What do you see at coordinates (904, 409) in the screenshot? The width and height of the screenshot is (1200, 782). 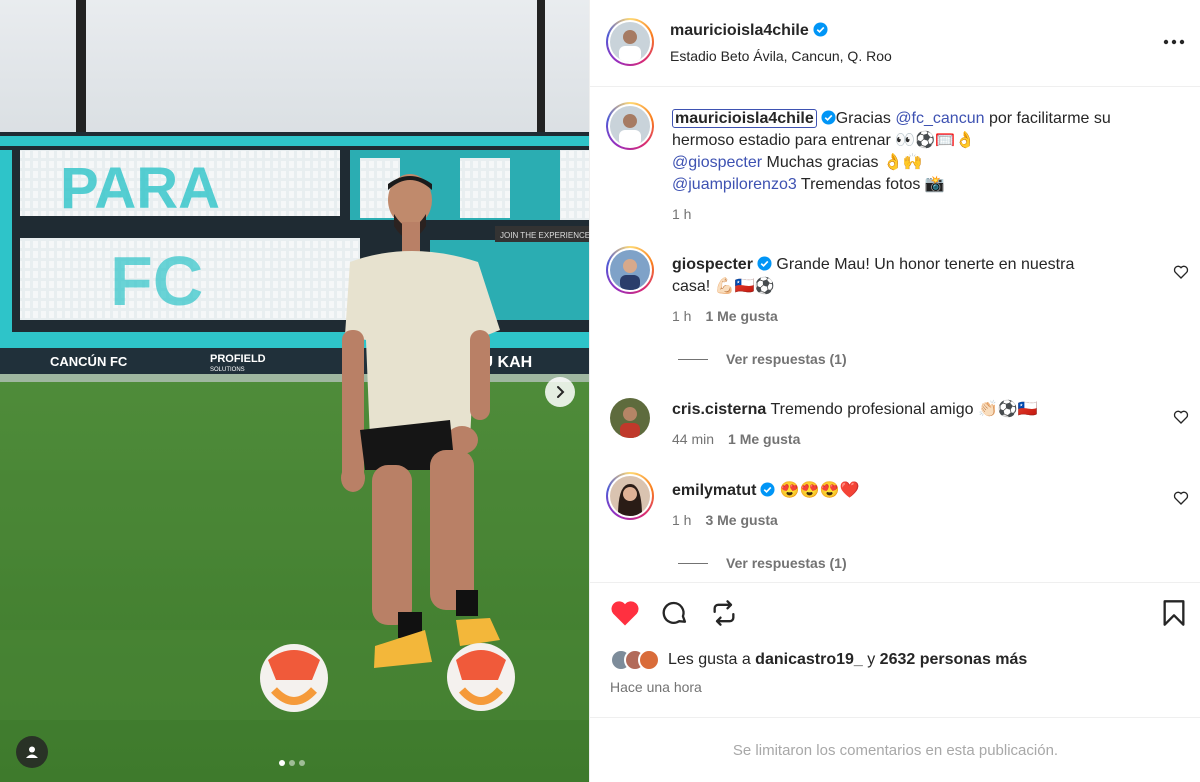 I see `comment-body: Tremendo profesional amigo 👏🏻⚽🇨🇱` at bounding box center [904, 409].